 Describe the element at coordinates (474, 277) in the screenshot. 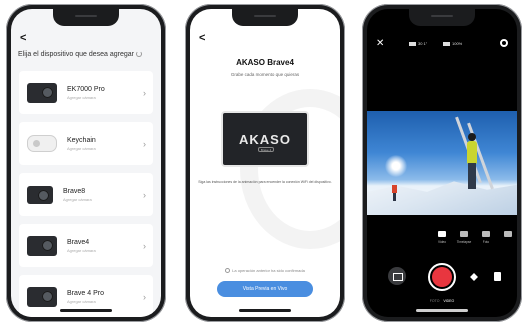

I see `layers-icon` at that location.